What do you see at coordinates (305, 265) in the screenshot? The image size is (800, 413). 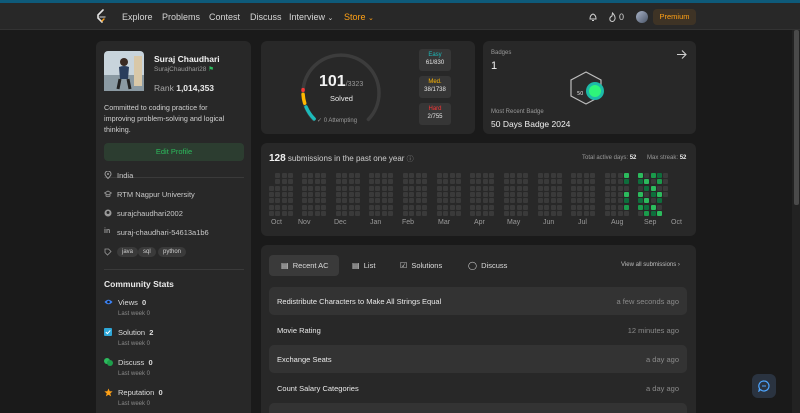 I see `tab-recent-ac: ▤ Recent AC` at bounding box center [305, 265].